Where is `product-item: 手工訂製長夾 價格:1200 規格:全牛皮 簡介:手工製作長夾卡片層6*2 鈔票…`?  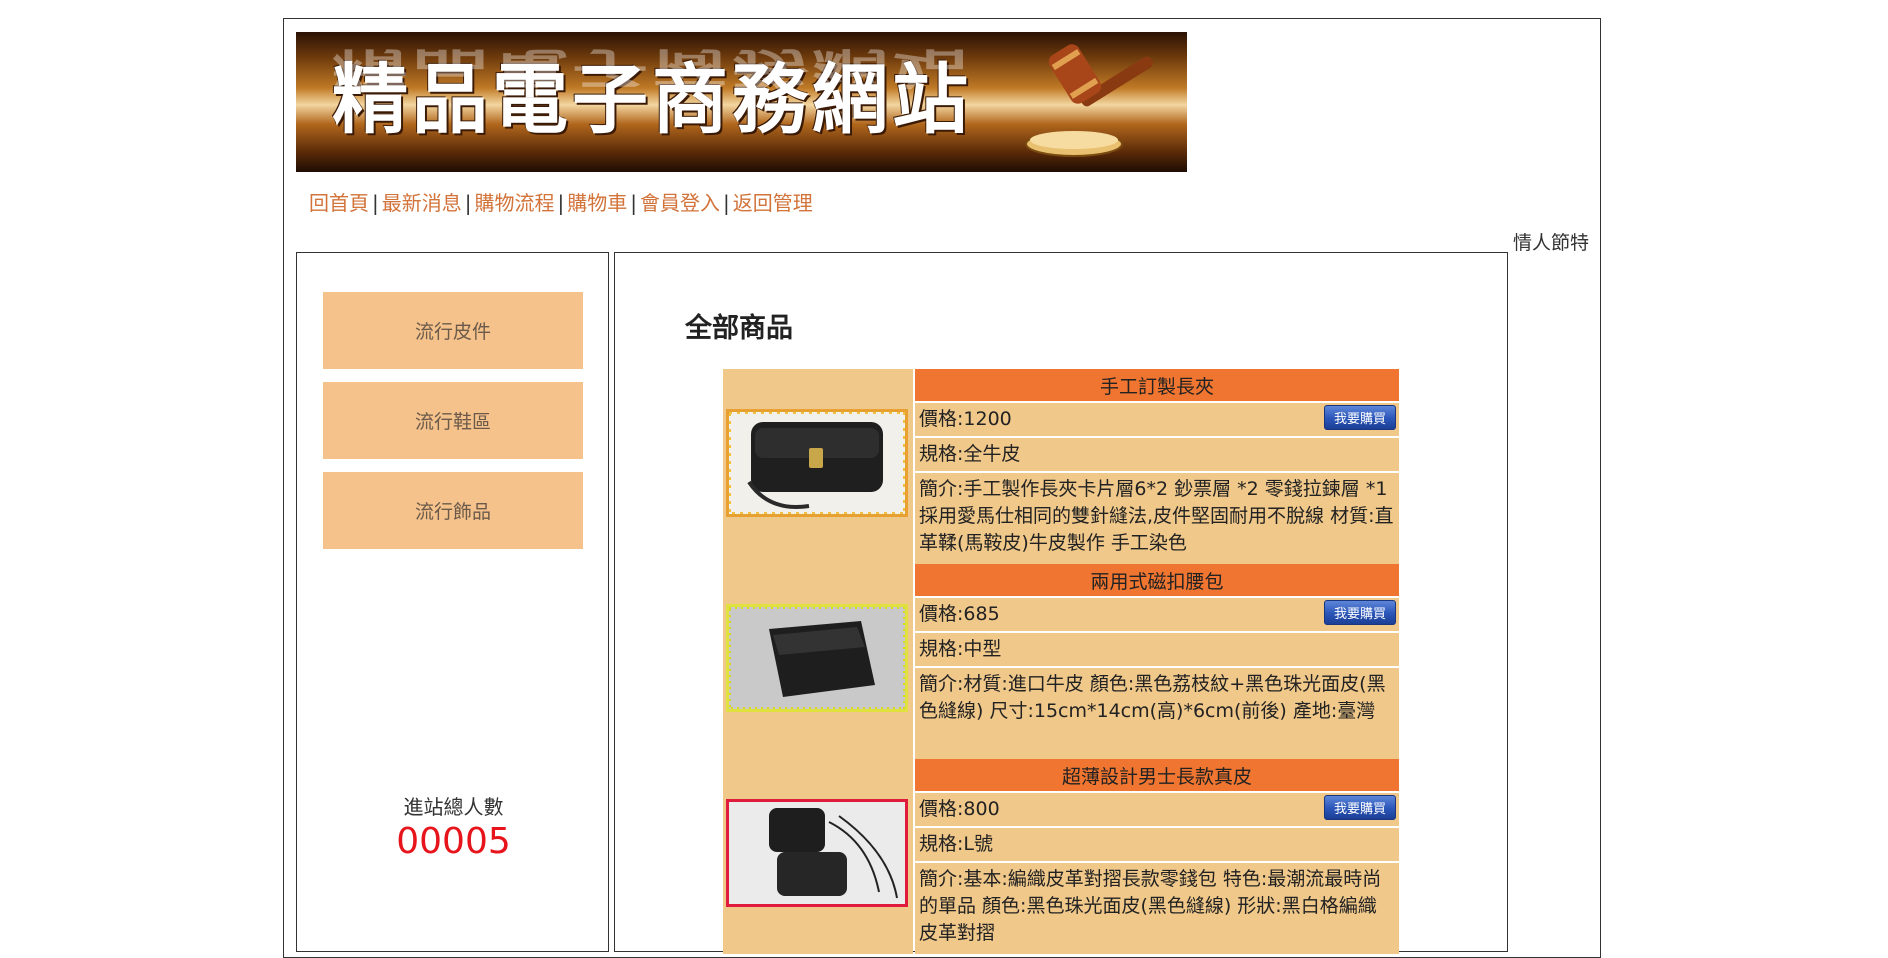
product-item: 手工訂製長夾 價格:1200 規格:全牛皮 簡介:手工製作長夾卡片層6*2 鈔票… is located at coordinates (1061, 466).